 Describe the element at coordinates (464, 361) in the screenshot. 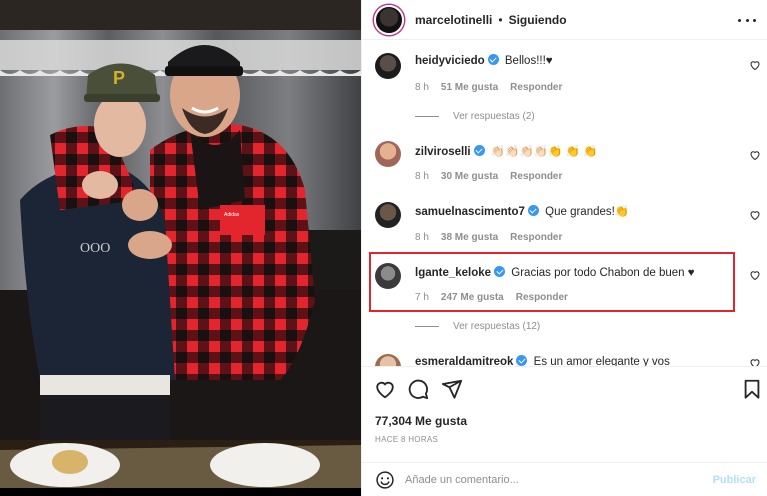

I see `commenter-username: esmeraldamitreok` at that location.